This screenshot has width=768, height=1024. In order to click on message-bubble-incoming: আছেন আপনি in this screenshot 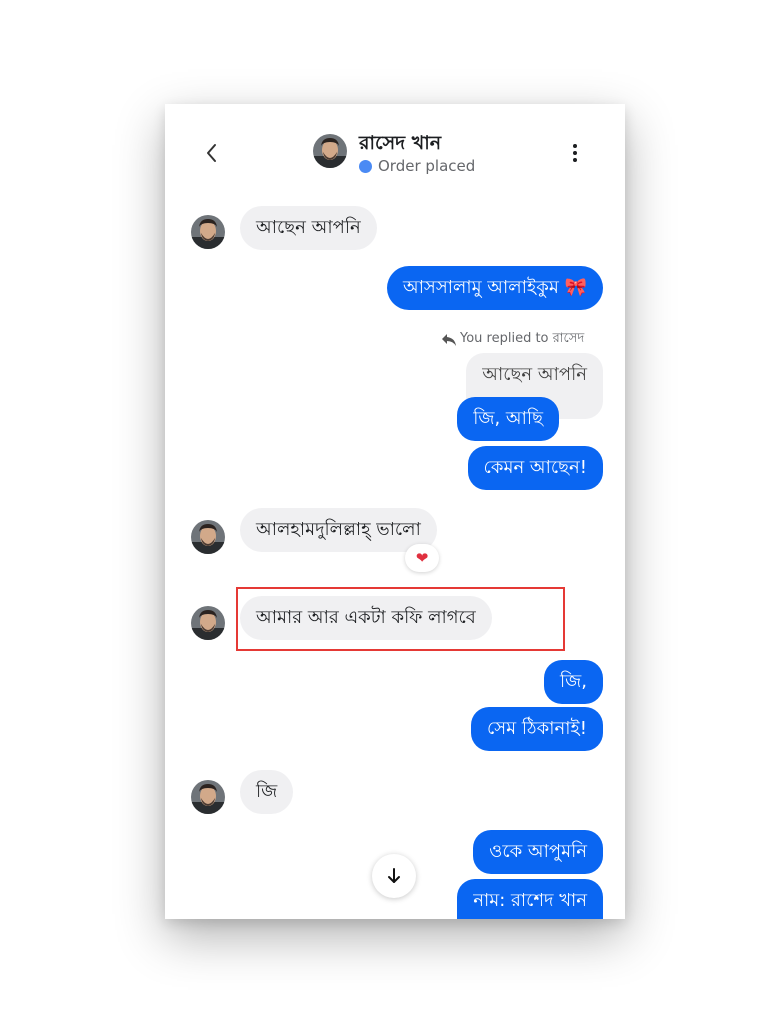, I will do `click(308, 228)`.